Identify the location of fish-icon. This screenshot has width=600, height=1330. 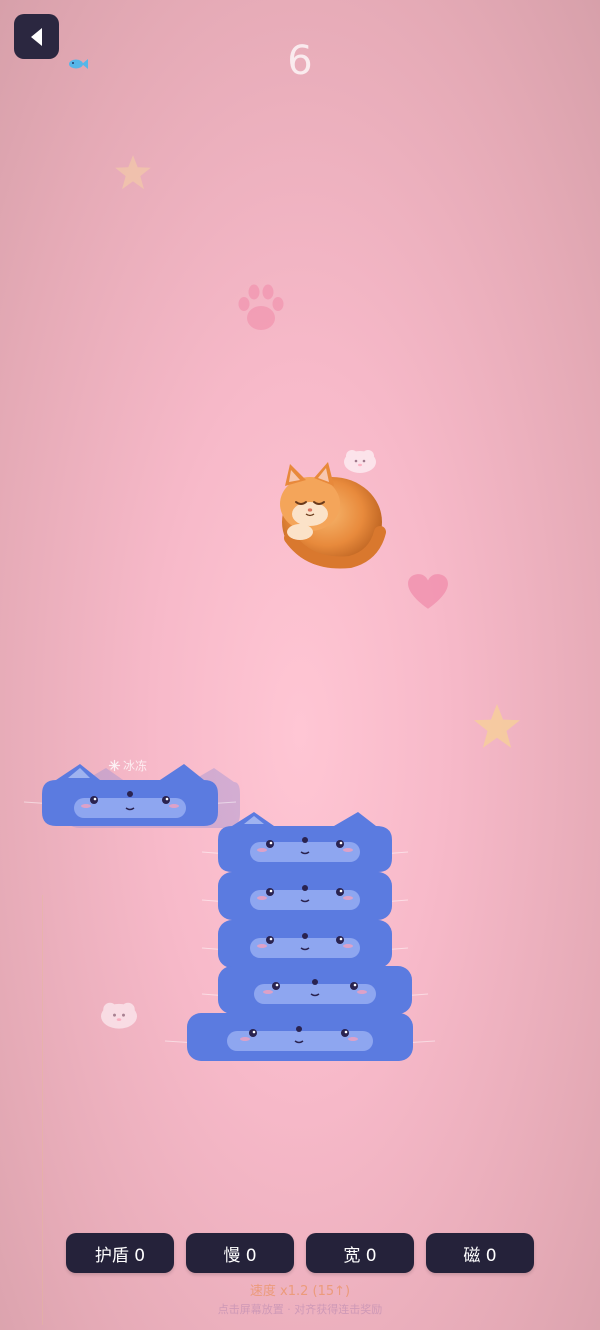
(78, 64).